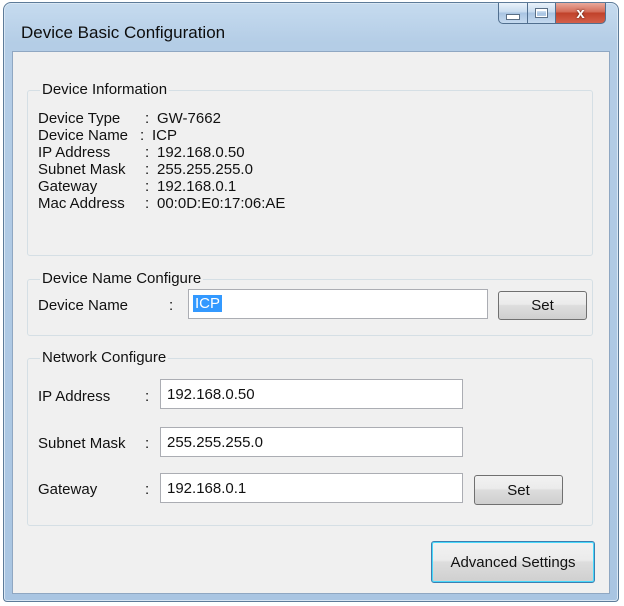  What do you see at coordinates (208, 303) in the screenshot?
I see `device-name-selected-text: ICP` at bounding box center [208, 303].